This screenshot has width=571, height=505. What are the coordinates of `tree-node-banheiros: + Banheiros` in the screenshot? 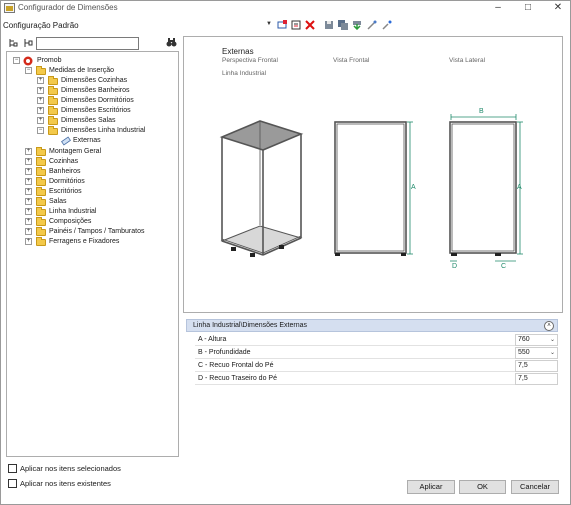 It's located at (100, 172).